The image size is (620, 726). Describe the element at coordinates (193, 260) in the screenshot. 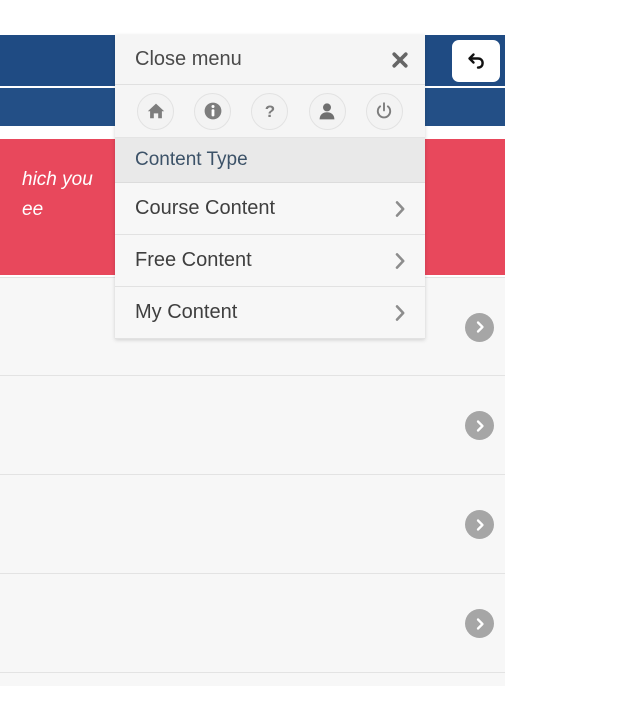

I see `menu-item-label: Free Content` at that location.